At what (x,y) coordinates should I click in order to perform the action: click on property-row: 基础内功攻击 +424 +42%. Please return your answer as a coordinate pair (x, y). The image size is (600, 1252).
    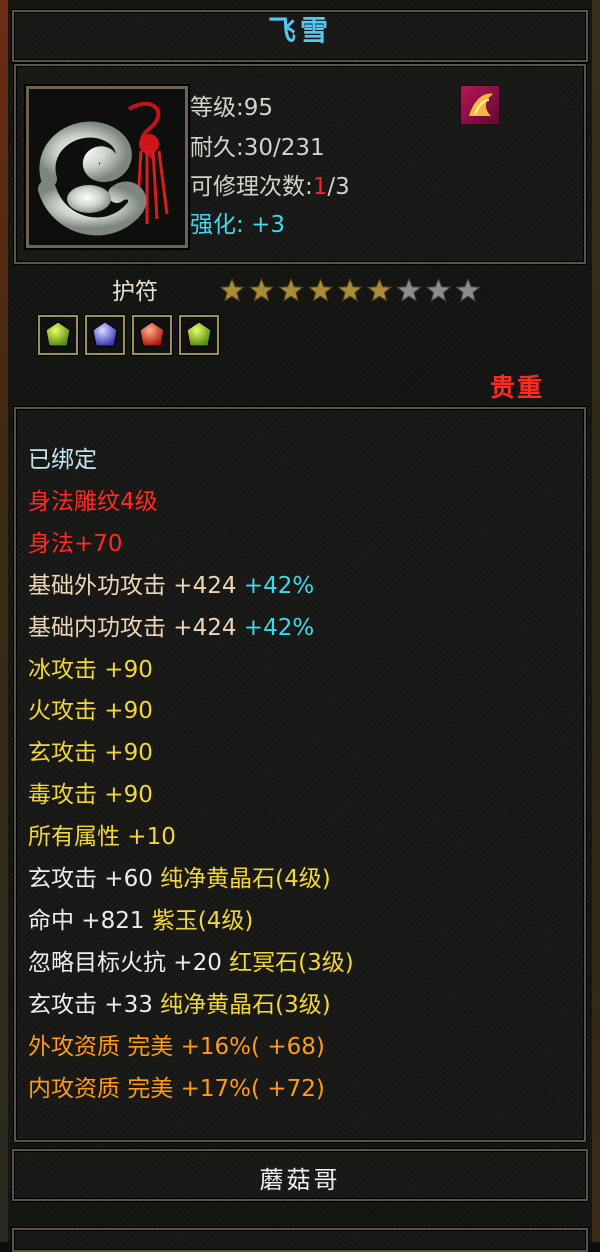
    Looking at the image, I should click on (171, 625).